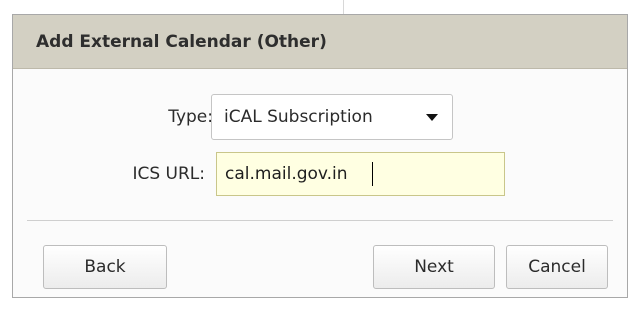 The height and width of the screenshot is (316, 637). I want to click on type-select: iCAL Subscription, so click(332, 117).